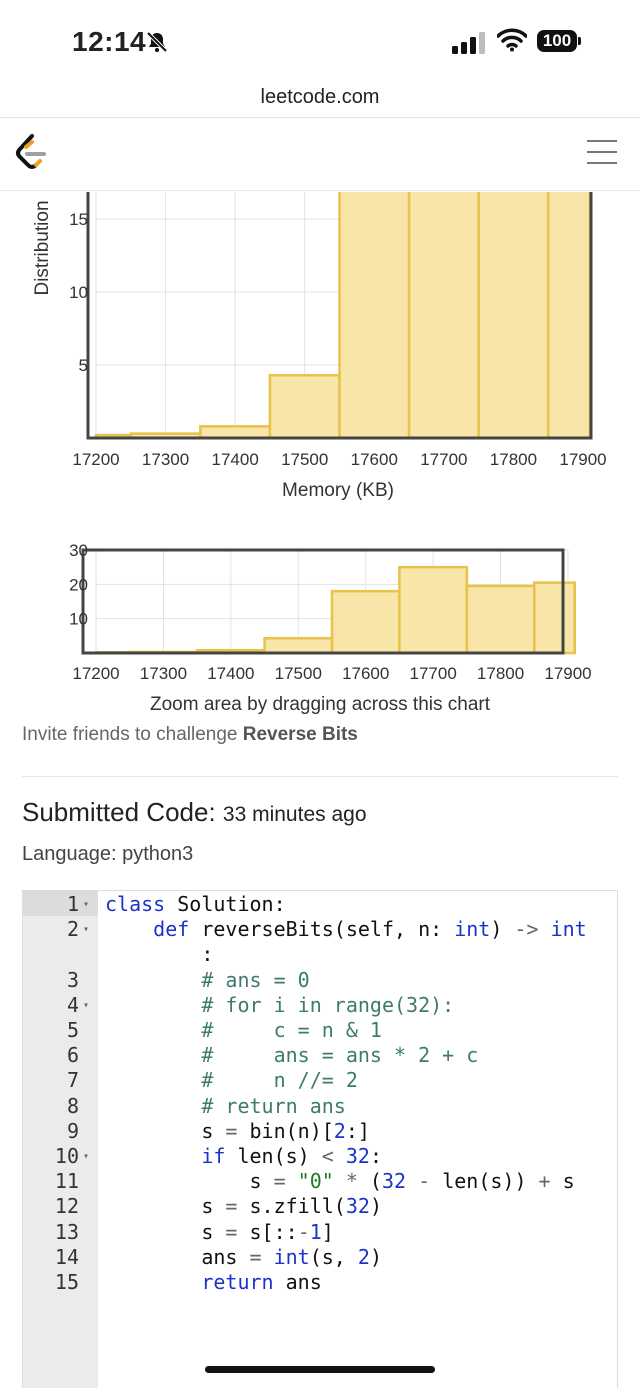 Image resolution: width=640 pixels, height=1388 pixels. Describe the element at coordinates (261, 1282) in the screenshot. I see `code-text: return ans` at that location.